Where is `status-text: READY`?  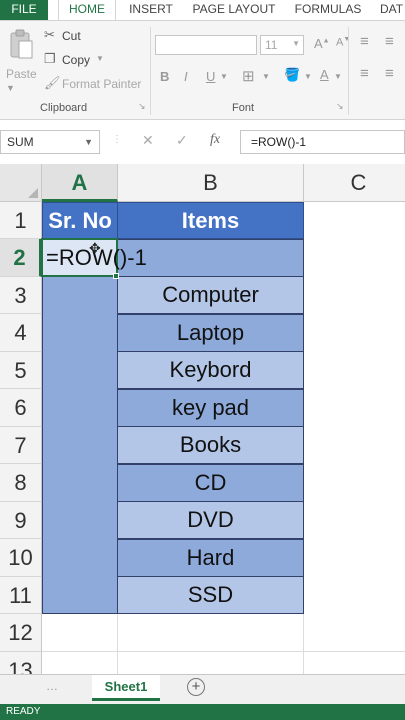 status-text: READY is located at coordinates (23, 711).